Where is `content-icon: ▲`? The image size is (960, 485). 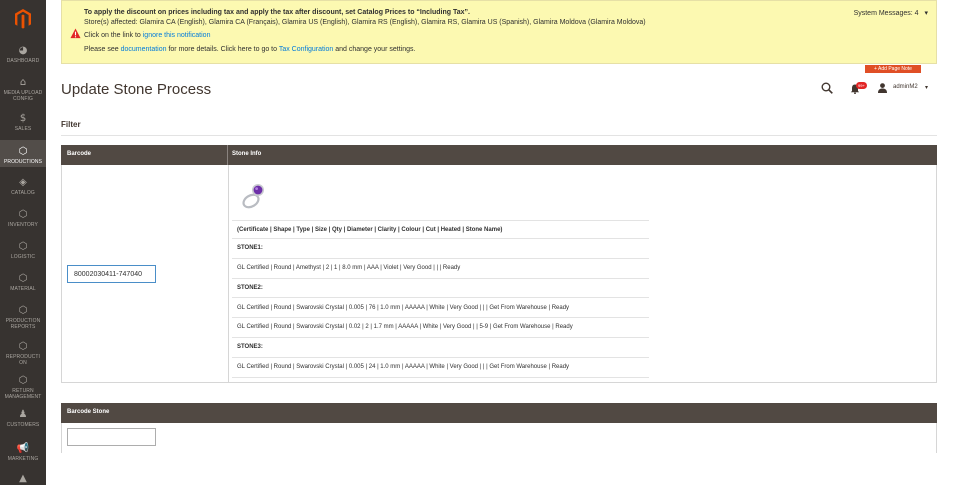
content-icon: ▲ is located at coordinates (23, 478).